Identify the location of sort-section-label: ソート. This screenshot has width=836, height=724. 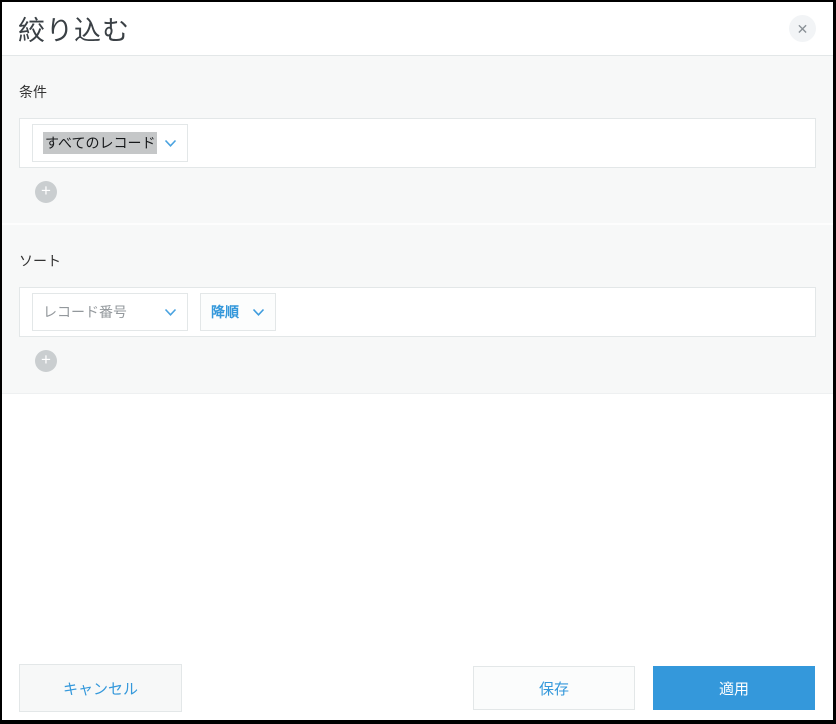
(40, 261).